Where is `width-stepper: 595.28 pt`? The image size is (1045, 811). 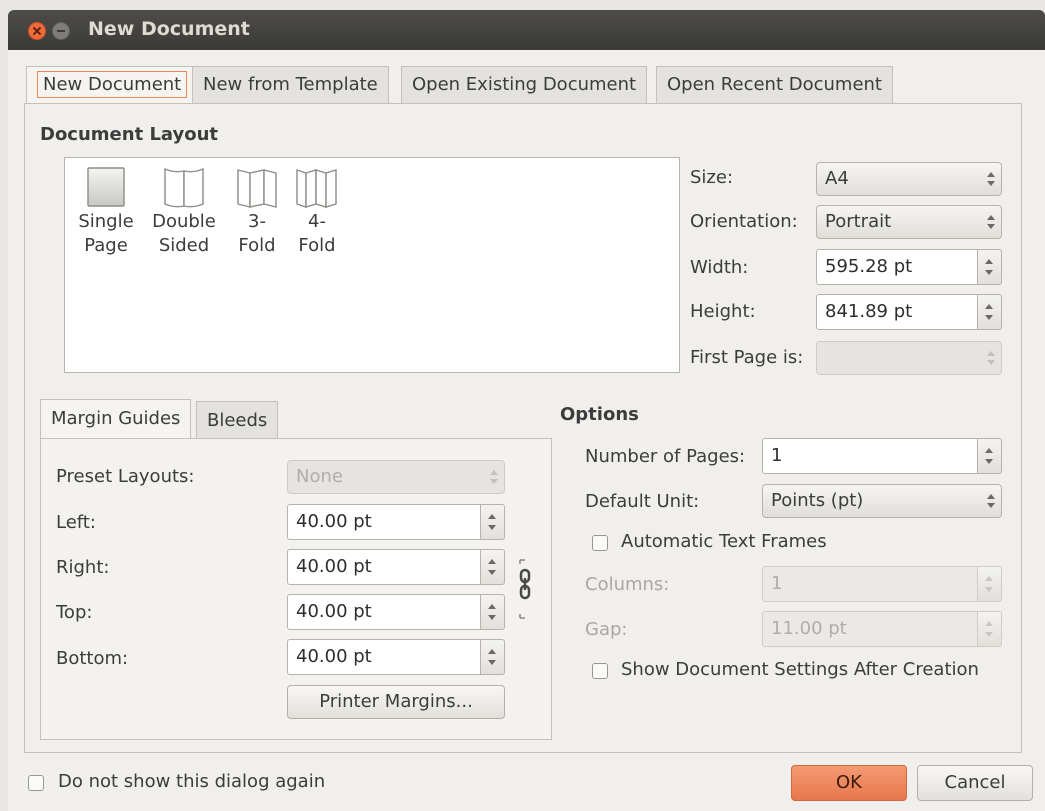
width-stepper: 595.28 pt is located at coordinates (909, 267).